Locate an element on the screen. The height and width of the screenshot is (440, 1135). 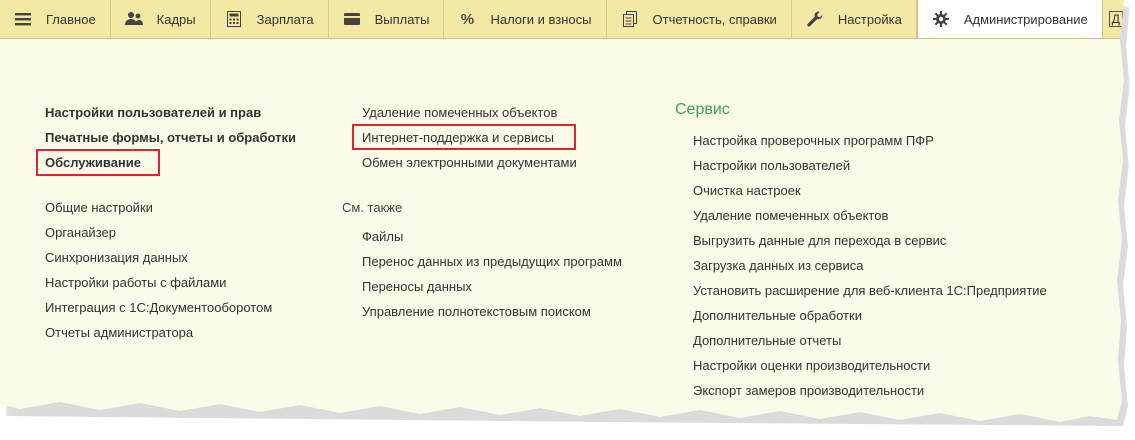
link-performance-settings: Настройки оценки производительности is located at coordinates (861, 365).